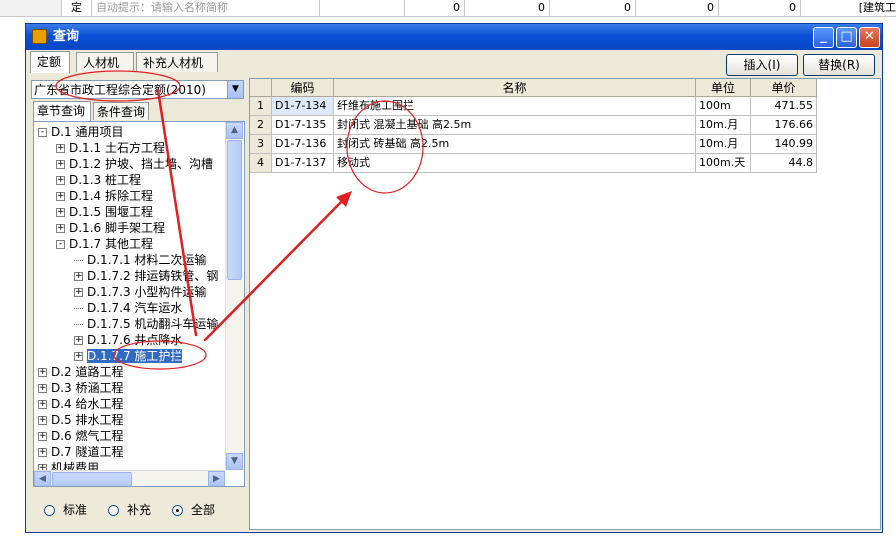  I want to click on tab-quota: 定额, so click(50, 62).